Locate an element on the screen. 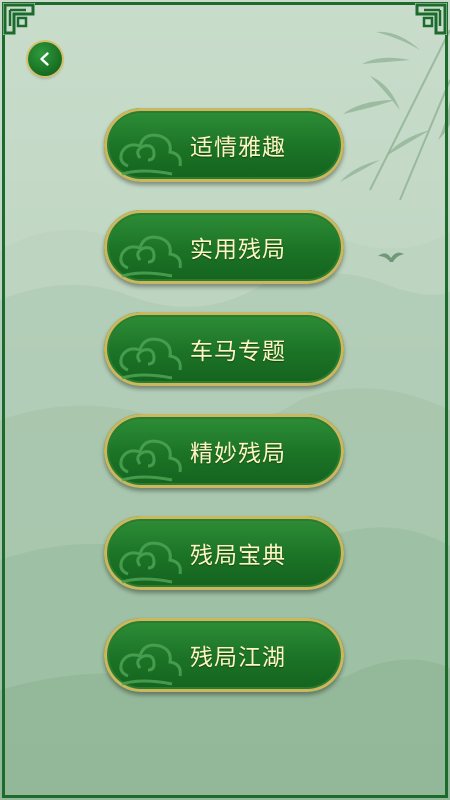  menu-button-endgame-treasury: 残局宝典 is located at coordinates (224, 553).